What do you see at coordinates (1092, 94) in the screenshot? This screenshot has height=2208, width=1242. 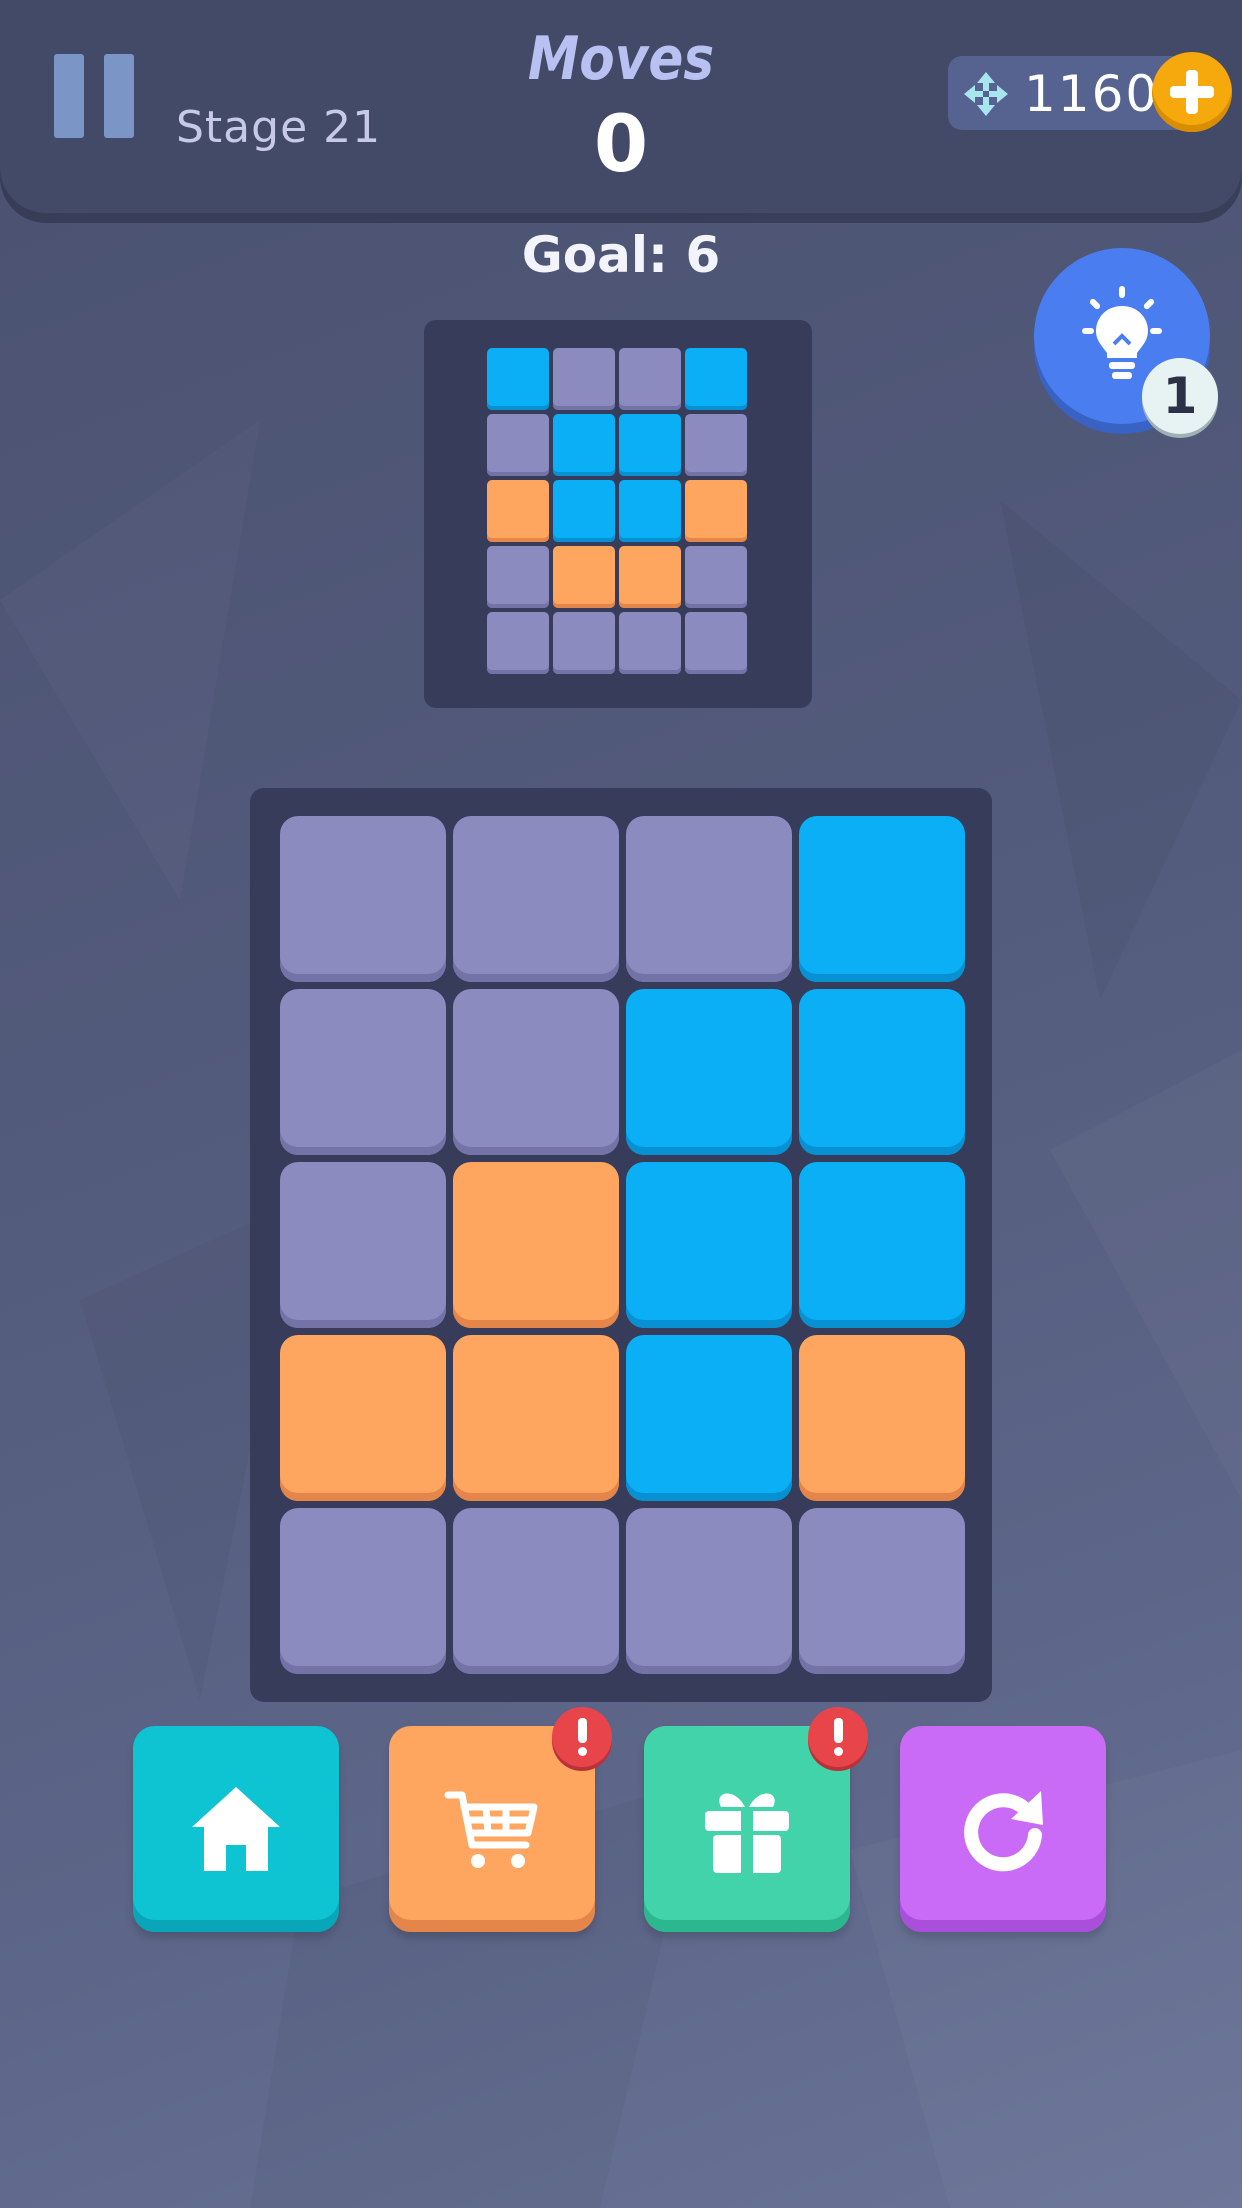 I see `currency-value: 1160` at bounding box center [1092, 94].